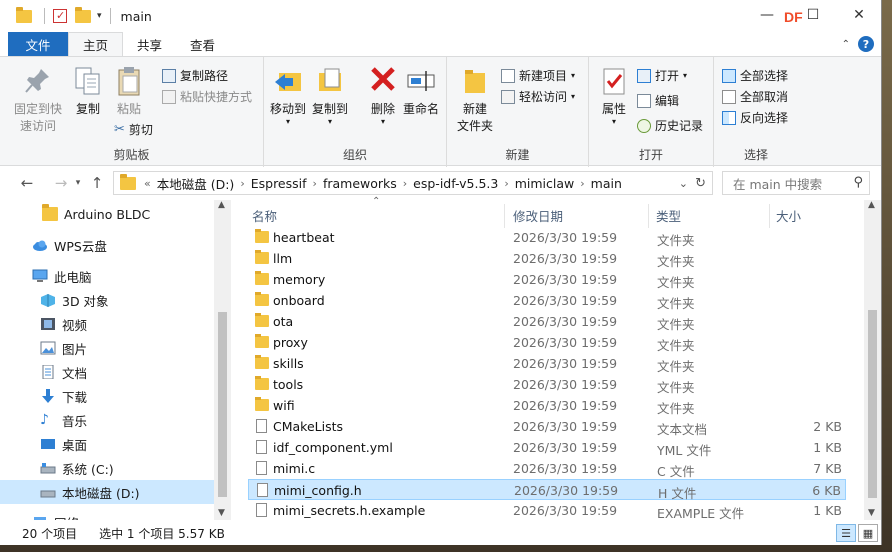 This screenshot has width=892, height=552. What do you see at coordinates (60, 16) in the screenshot?
I see `properties-check-icon: ✓` at bounding box center [60, 16].